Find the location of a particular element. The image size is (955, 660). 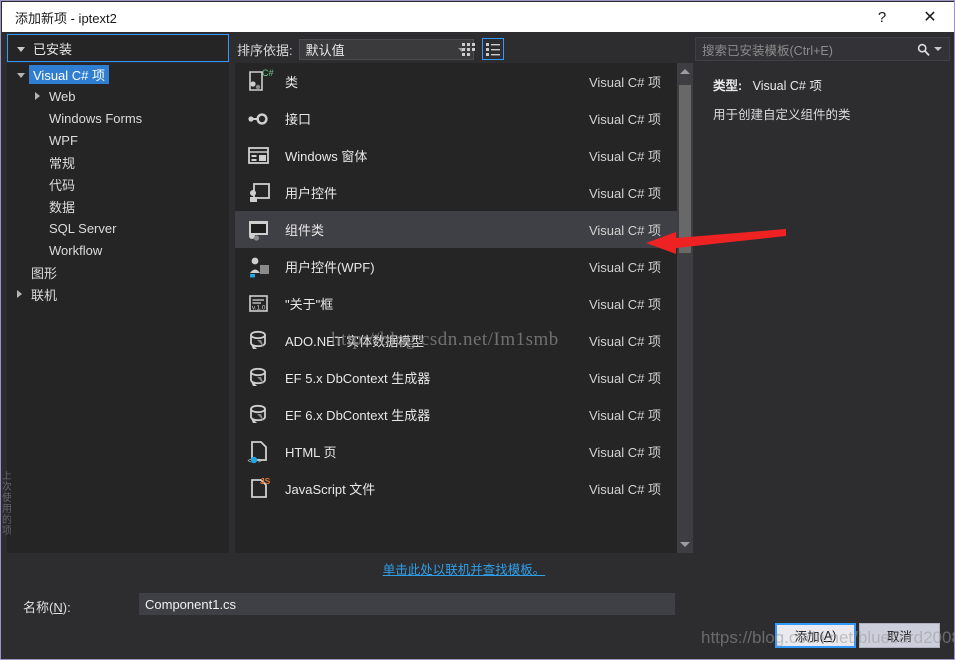

template-item-name: 用户控件 is located at coordinates (311, 193).